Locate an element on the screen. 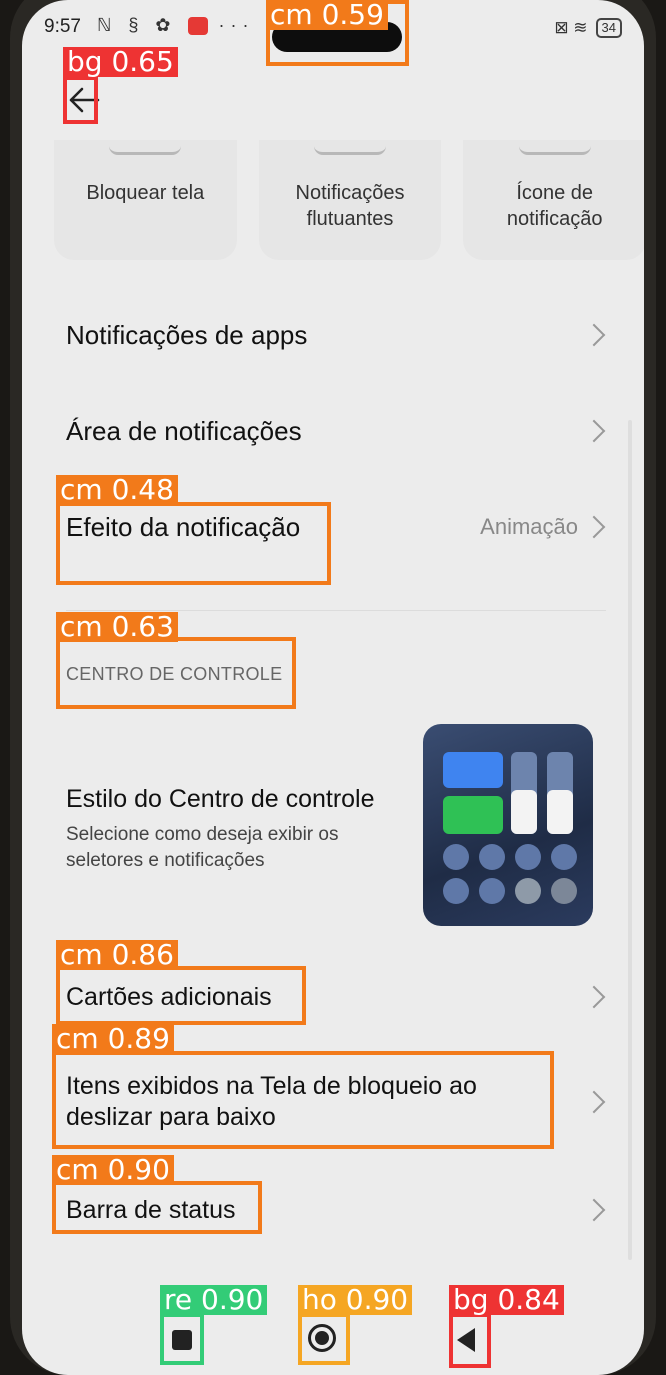  detection-label: cm 0.86 is located at coordinates (117, 955).